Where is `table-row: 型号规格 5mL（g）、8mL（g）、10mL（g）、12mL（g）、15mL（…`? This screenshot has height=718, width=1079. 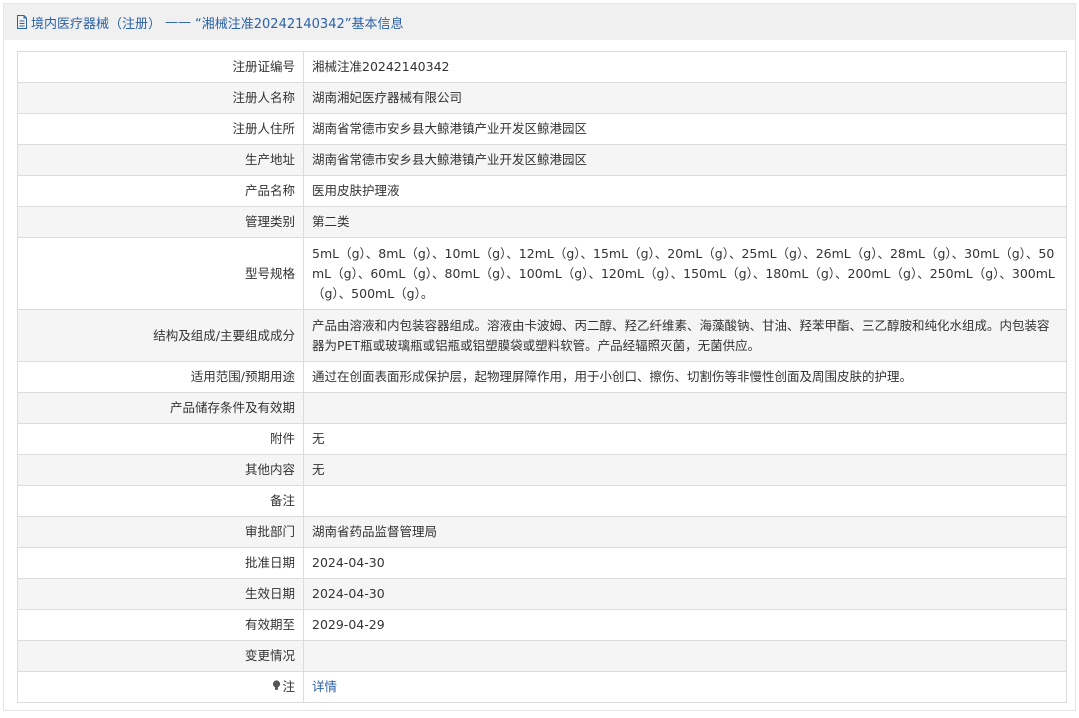
table-row: 型号规格 5mL（g）、8mL（g）、10mL（g）、12mL（g）、15mL（… is located at coordinates (542, 273).